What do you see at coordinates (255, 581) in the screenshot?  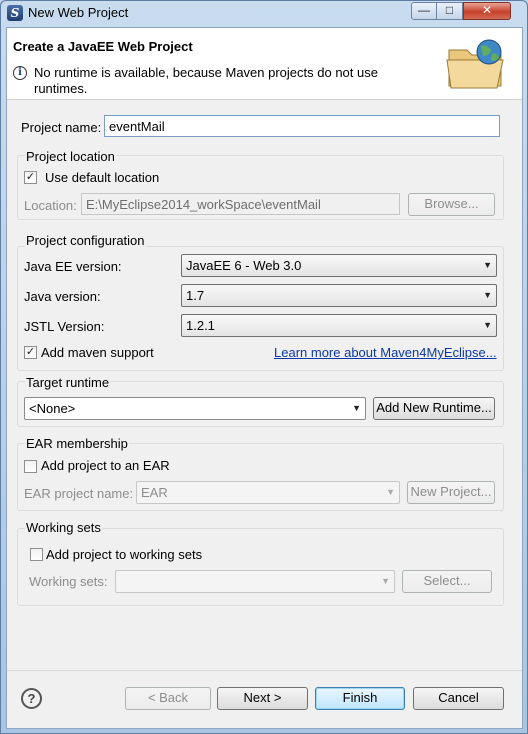 I see `working-sets-select: ▼` at bounding box center [255, 581].